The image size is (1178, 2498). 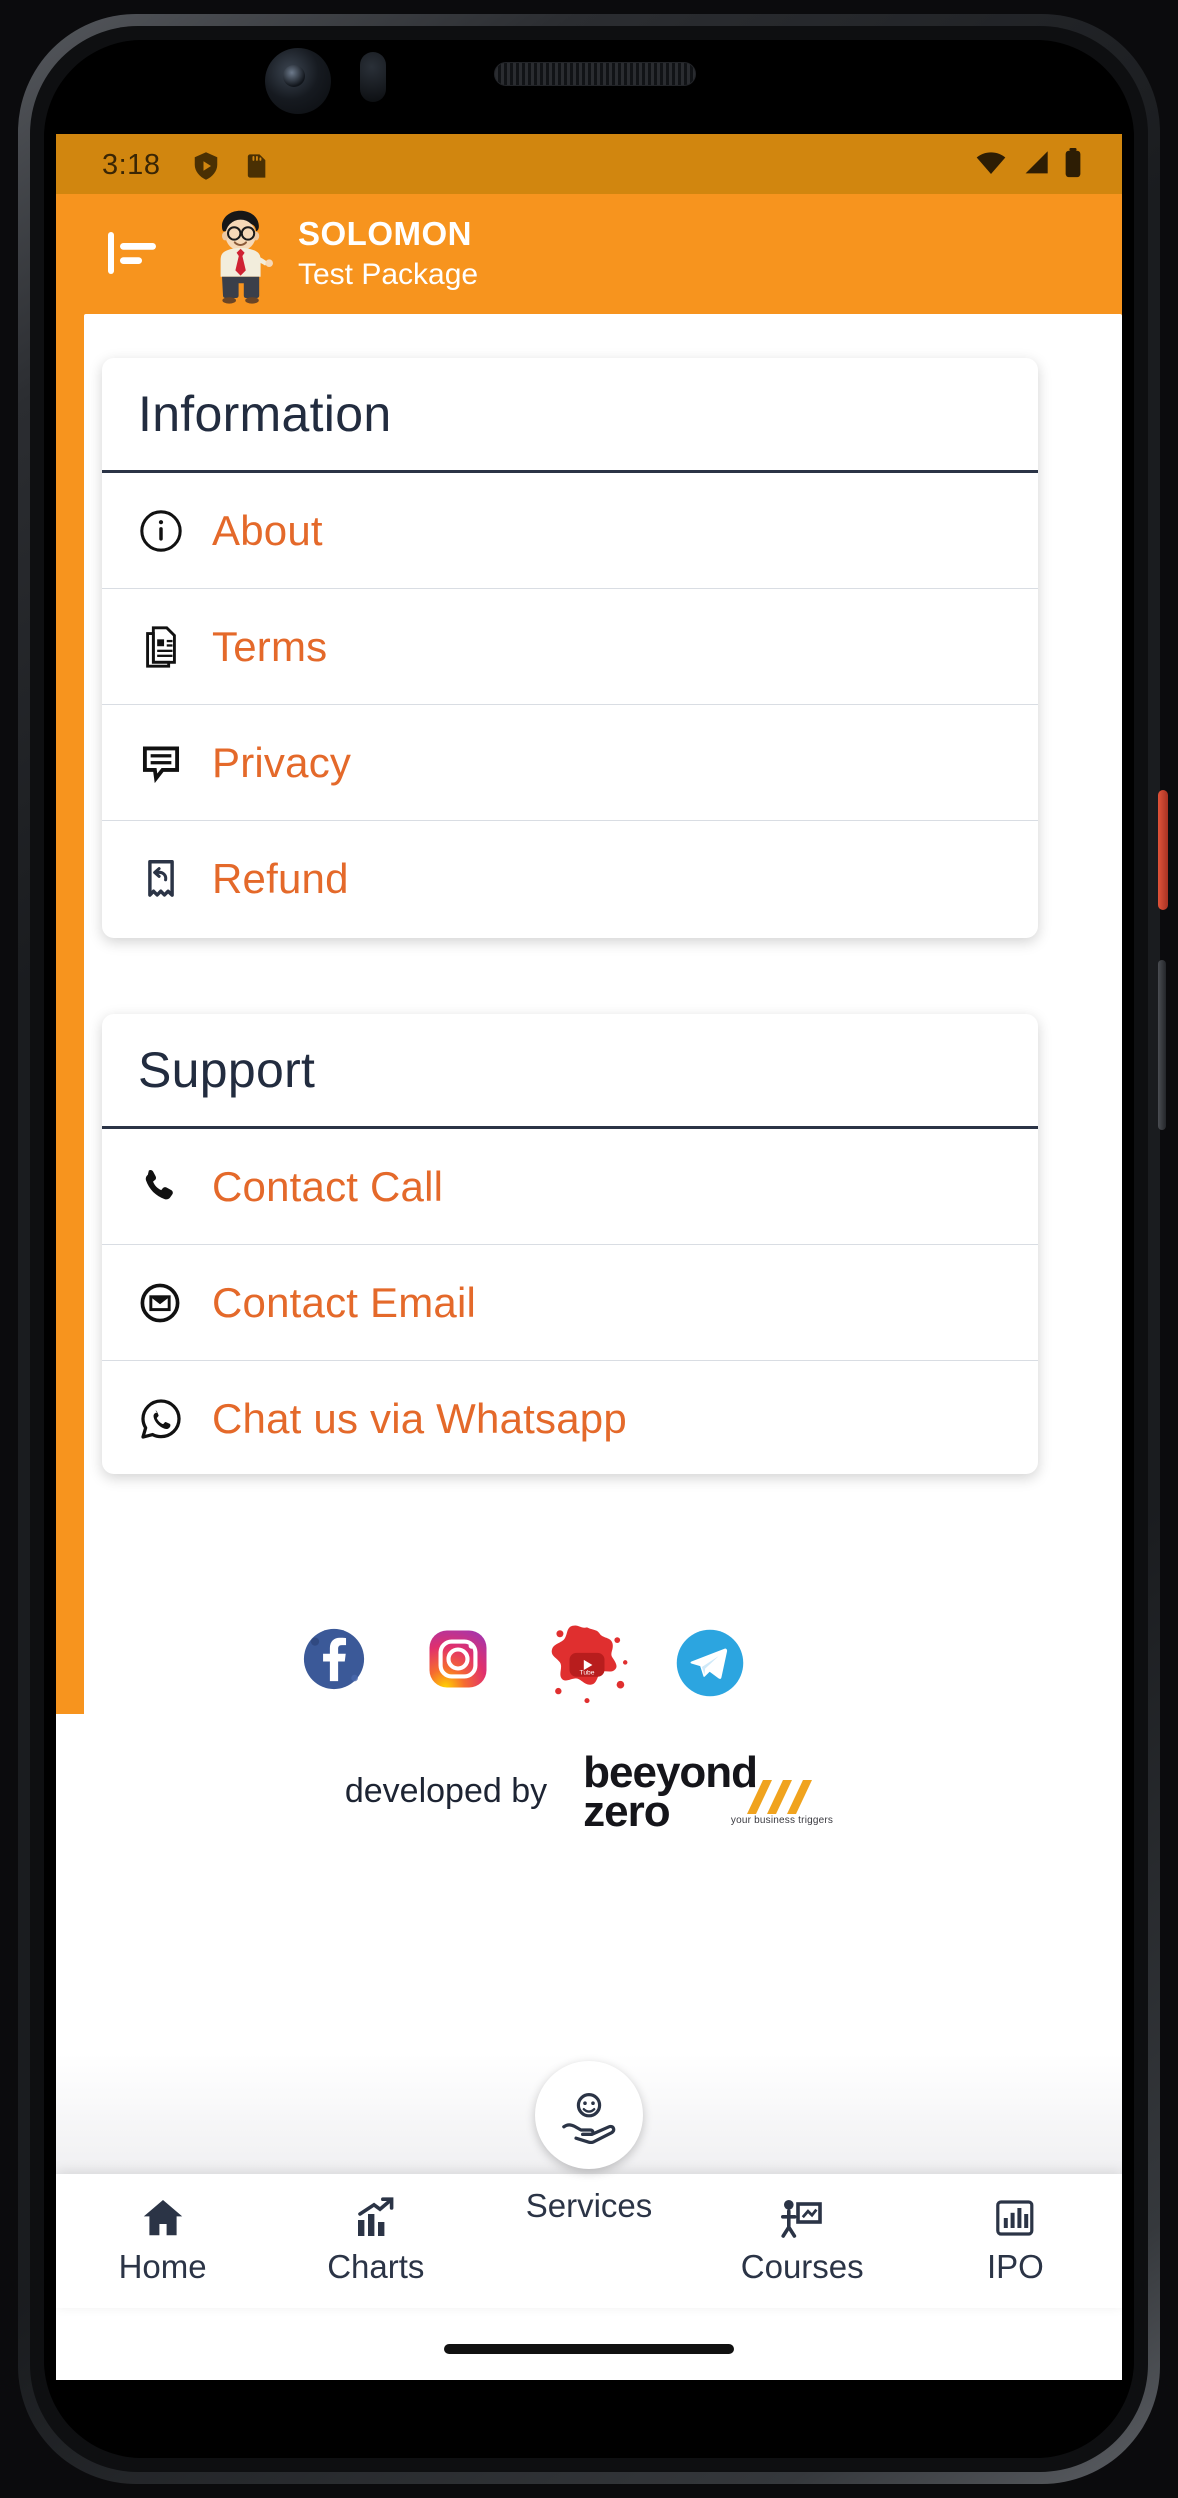 I want to click on cellular-signal-icon, so click(x=1036, y=165).